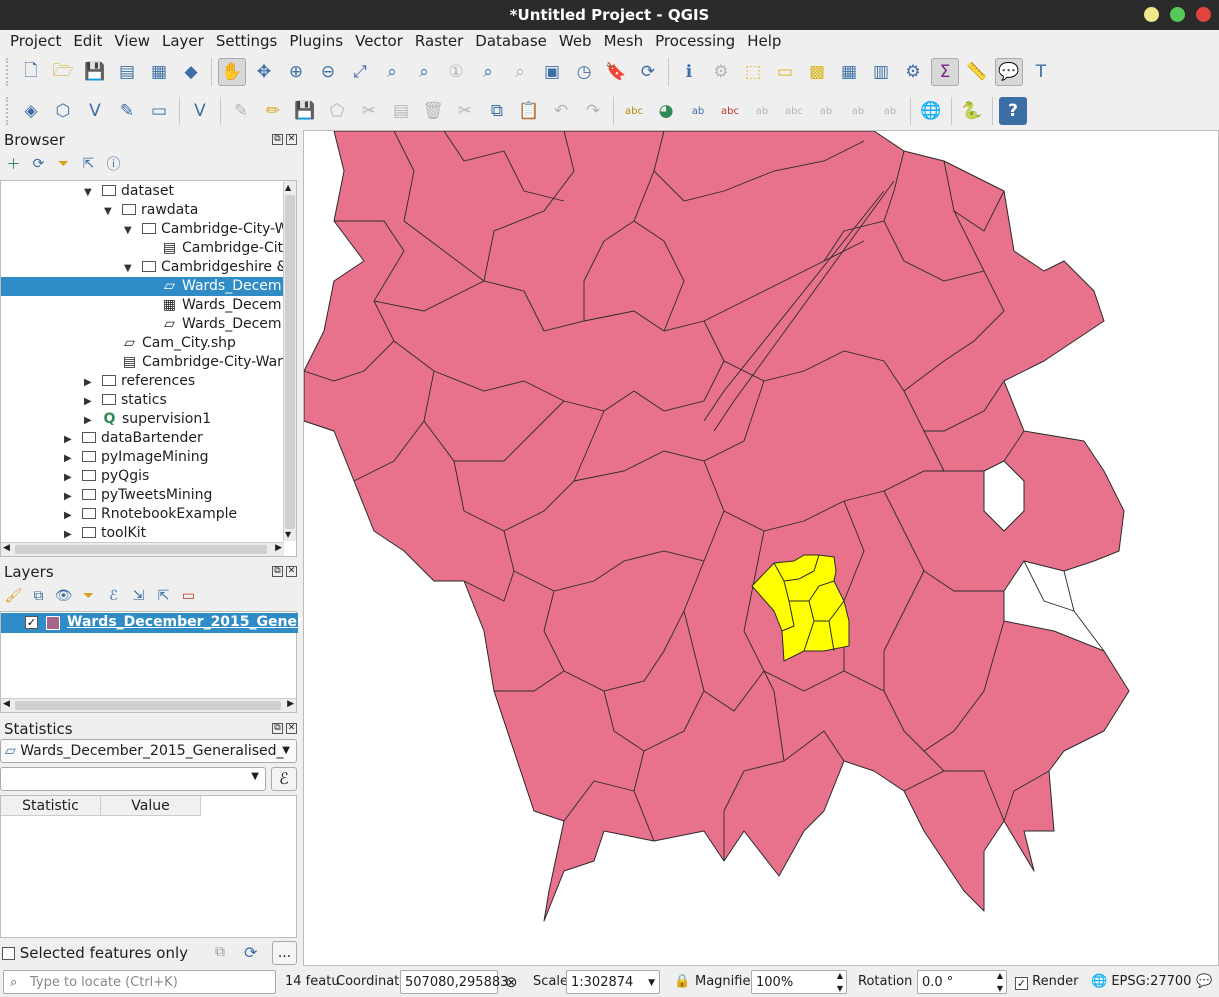 This screenshot has width=1219, height=997. I want to click on highlight-pinned-labels-icon: ab, so click(698, 111).